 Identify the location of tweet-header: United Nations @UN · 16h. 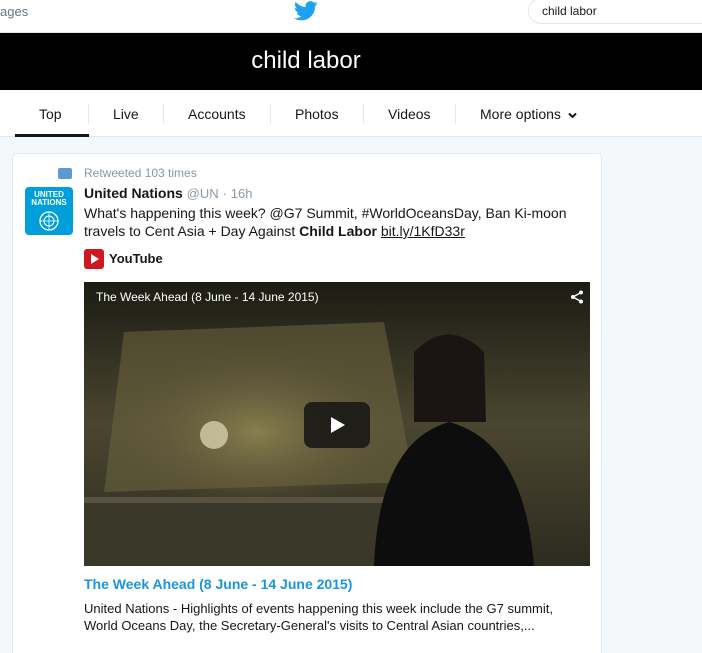
(168, 193).